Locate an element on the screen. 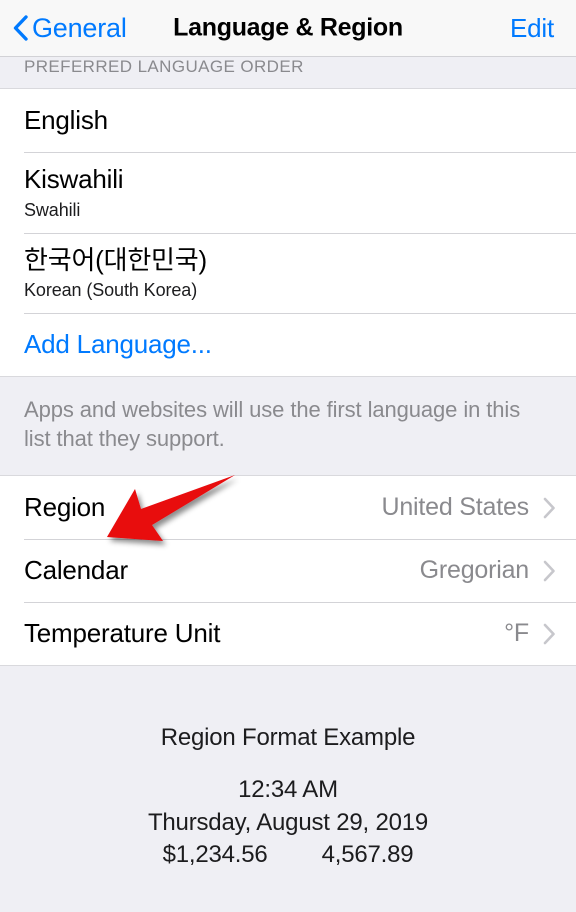 The width and height of the screenshot is (576, 912). row-accessory: Gregorian is located at coordinates (488, 570).